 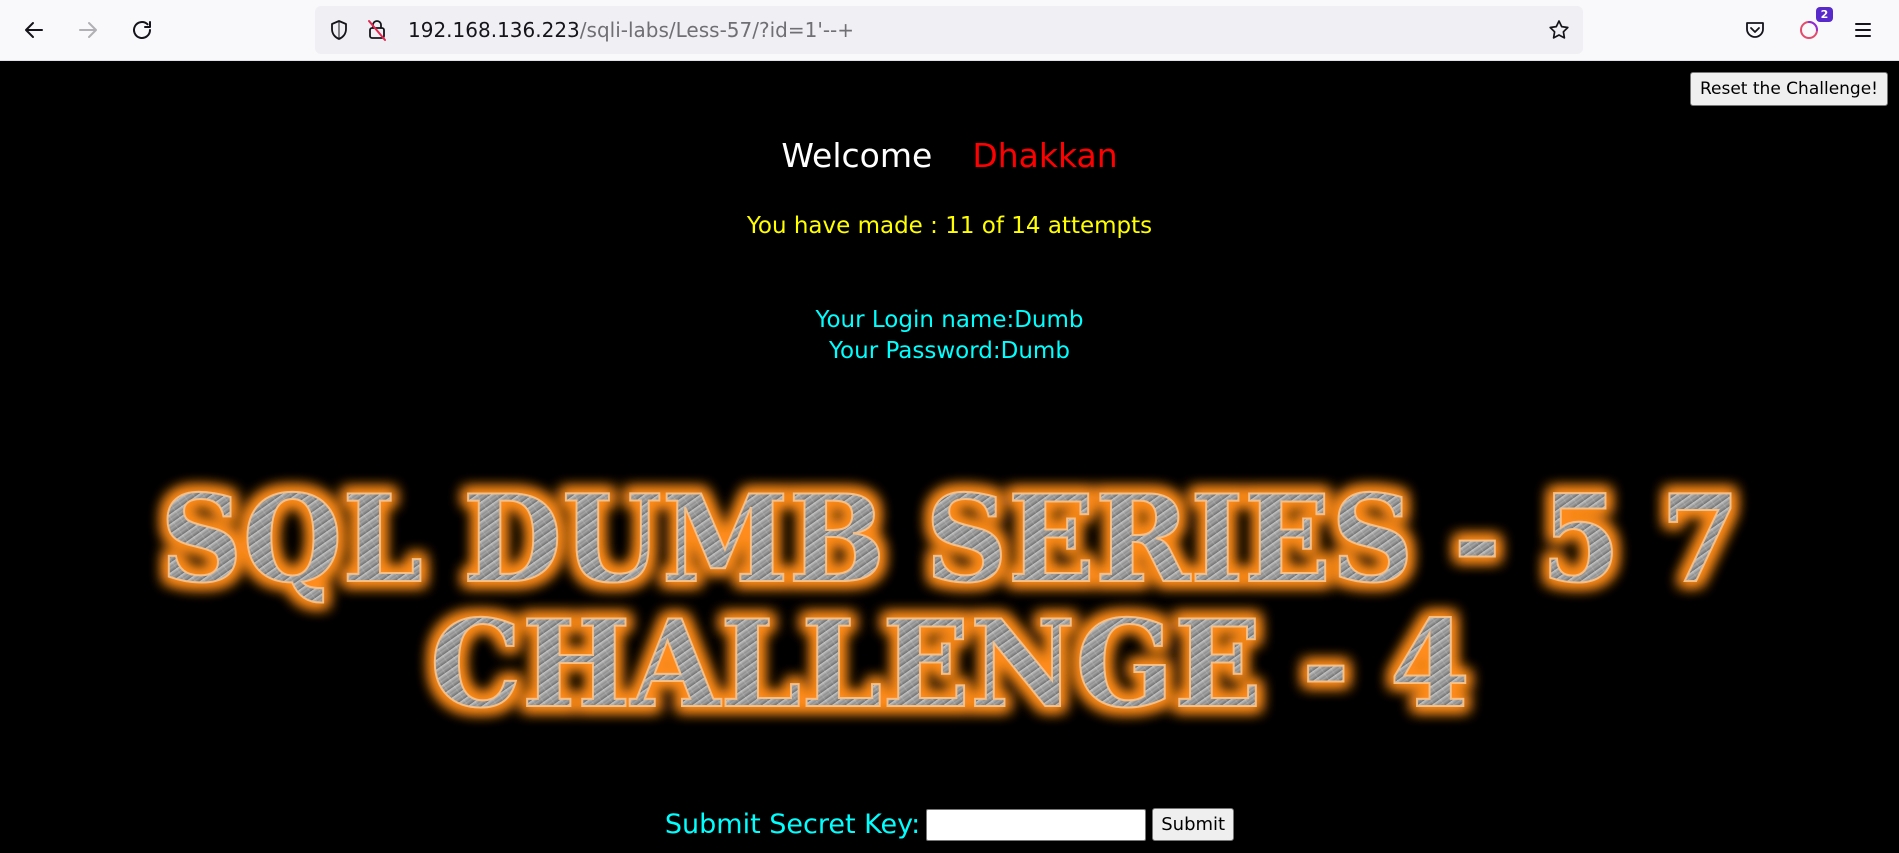 What do you see at coordinates (950, 664) in the screenshot?
I see `banner-line-2: CHALLENGE - 4` at bounding box center [950, 664].